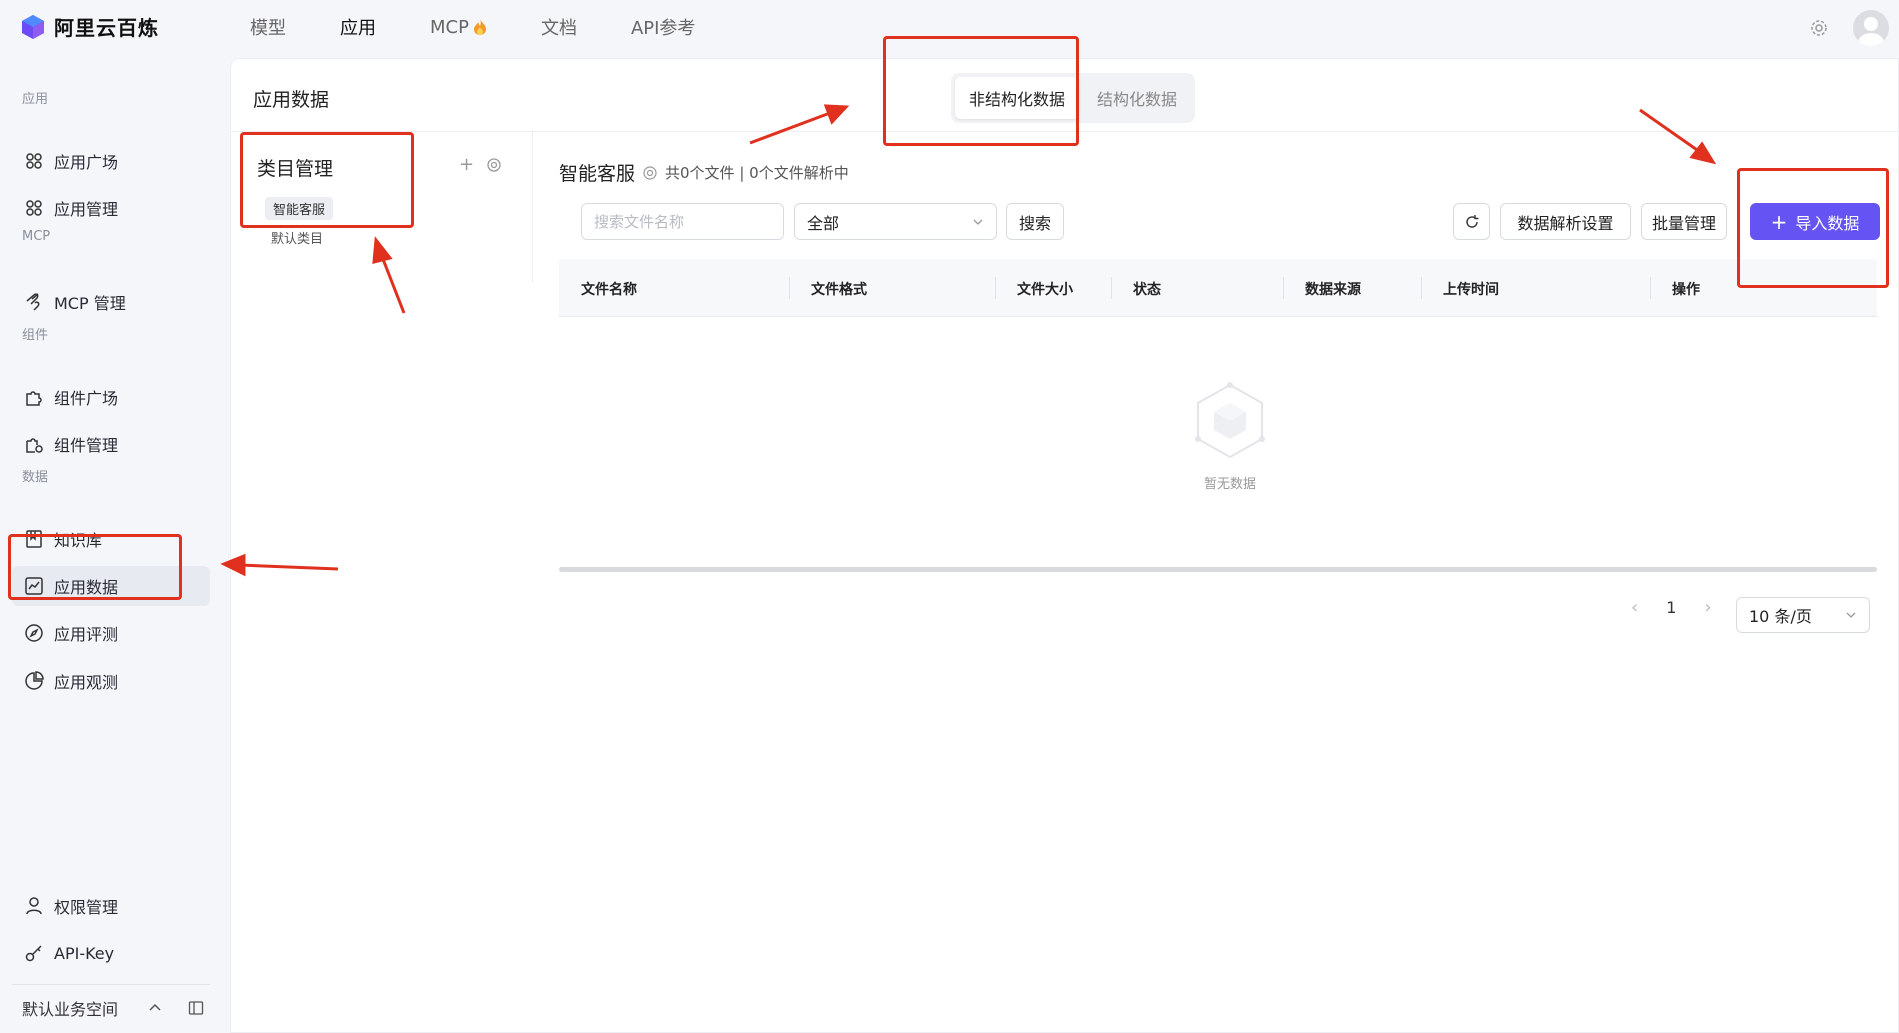 The image size is (1899, 1033). I want to click on empty-state: 暂无数据, so click(1230, 435).